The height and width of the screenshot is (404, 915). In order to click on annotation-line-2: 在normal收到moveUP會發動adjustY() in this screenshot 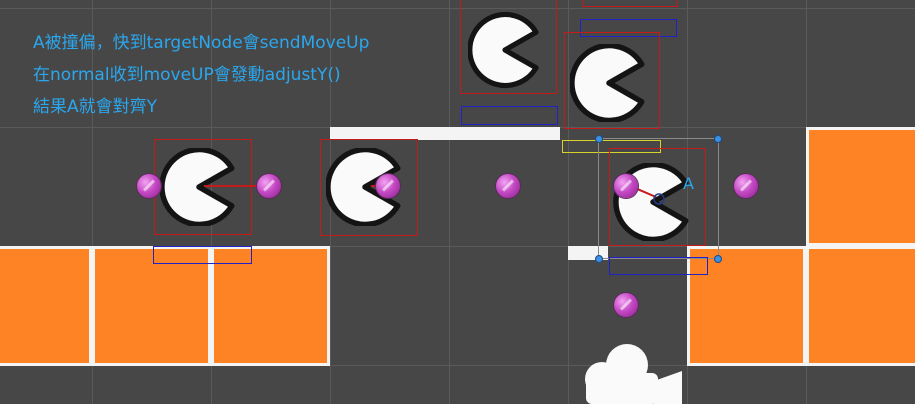, I will do `click(187, 75)`.